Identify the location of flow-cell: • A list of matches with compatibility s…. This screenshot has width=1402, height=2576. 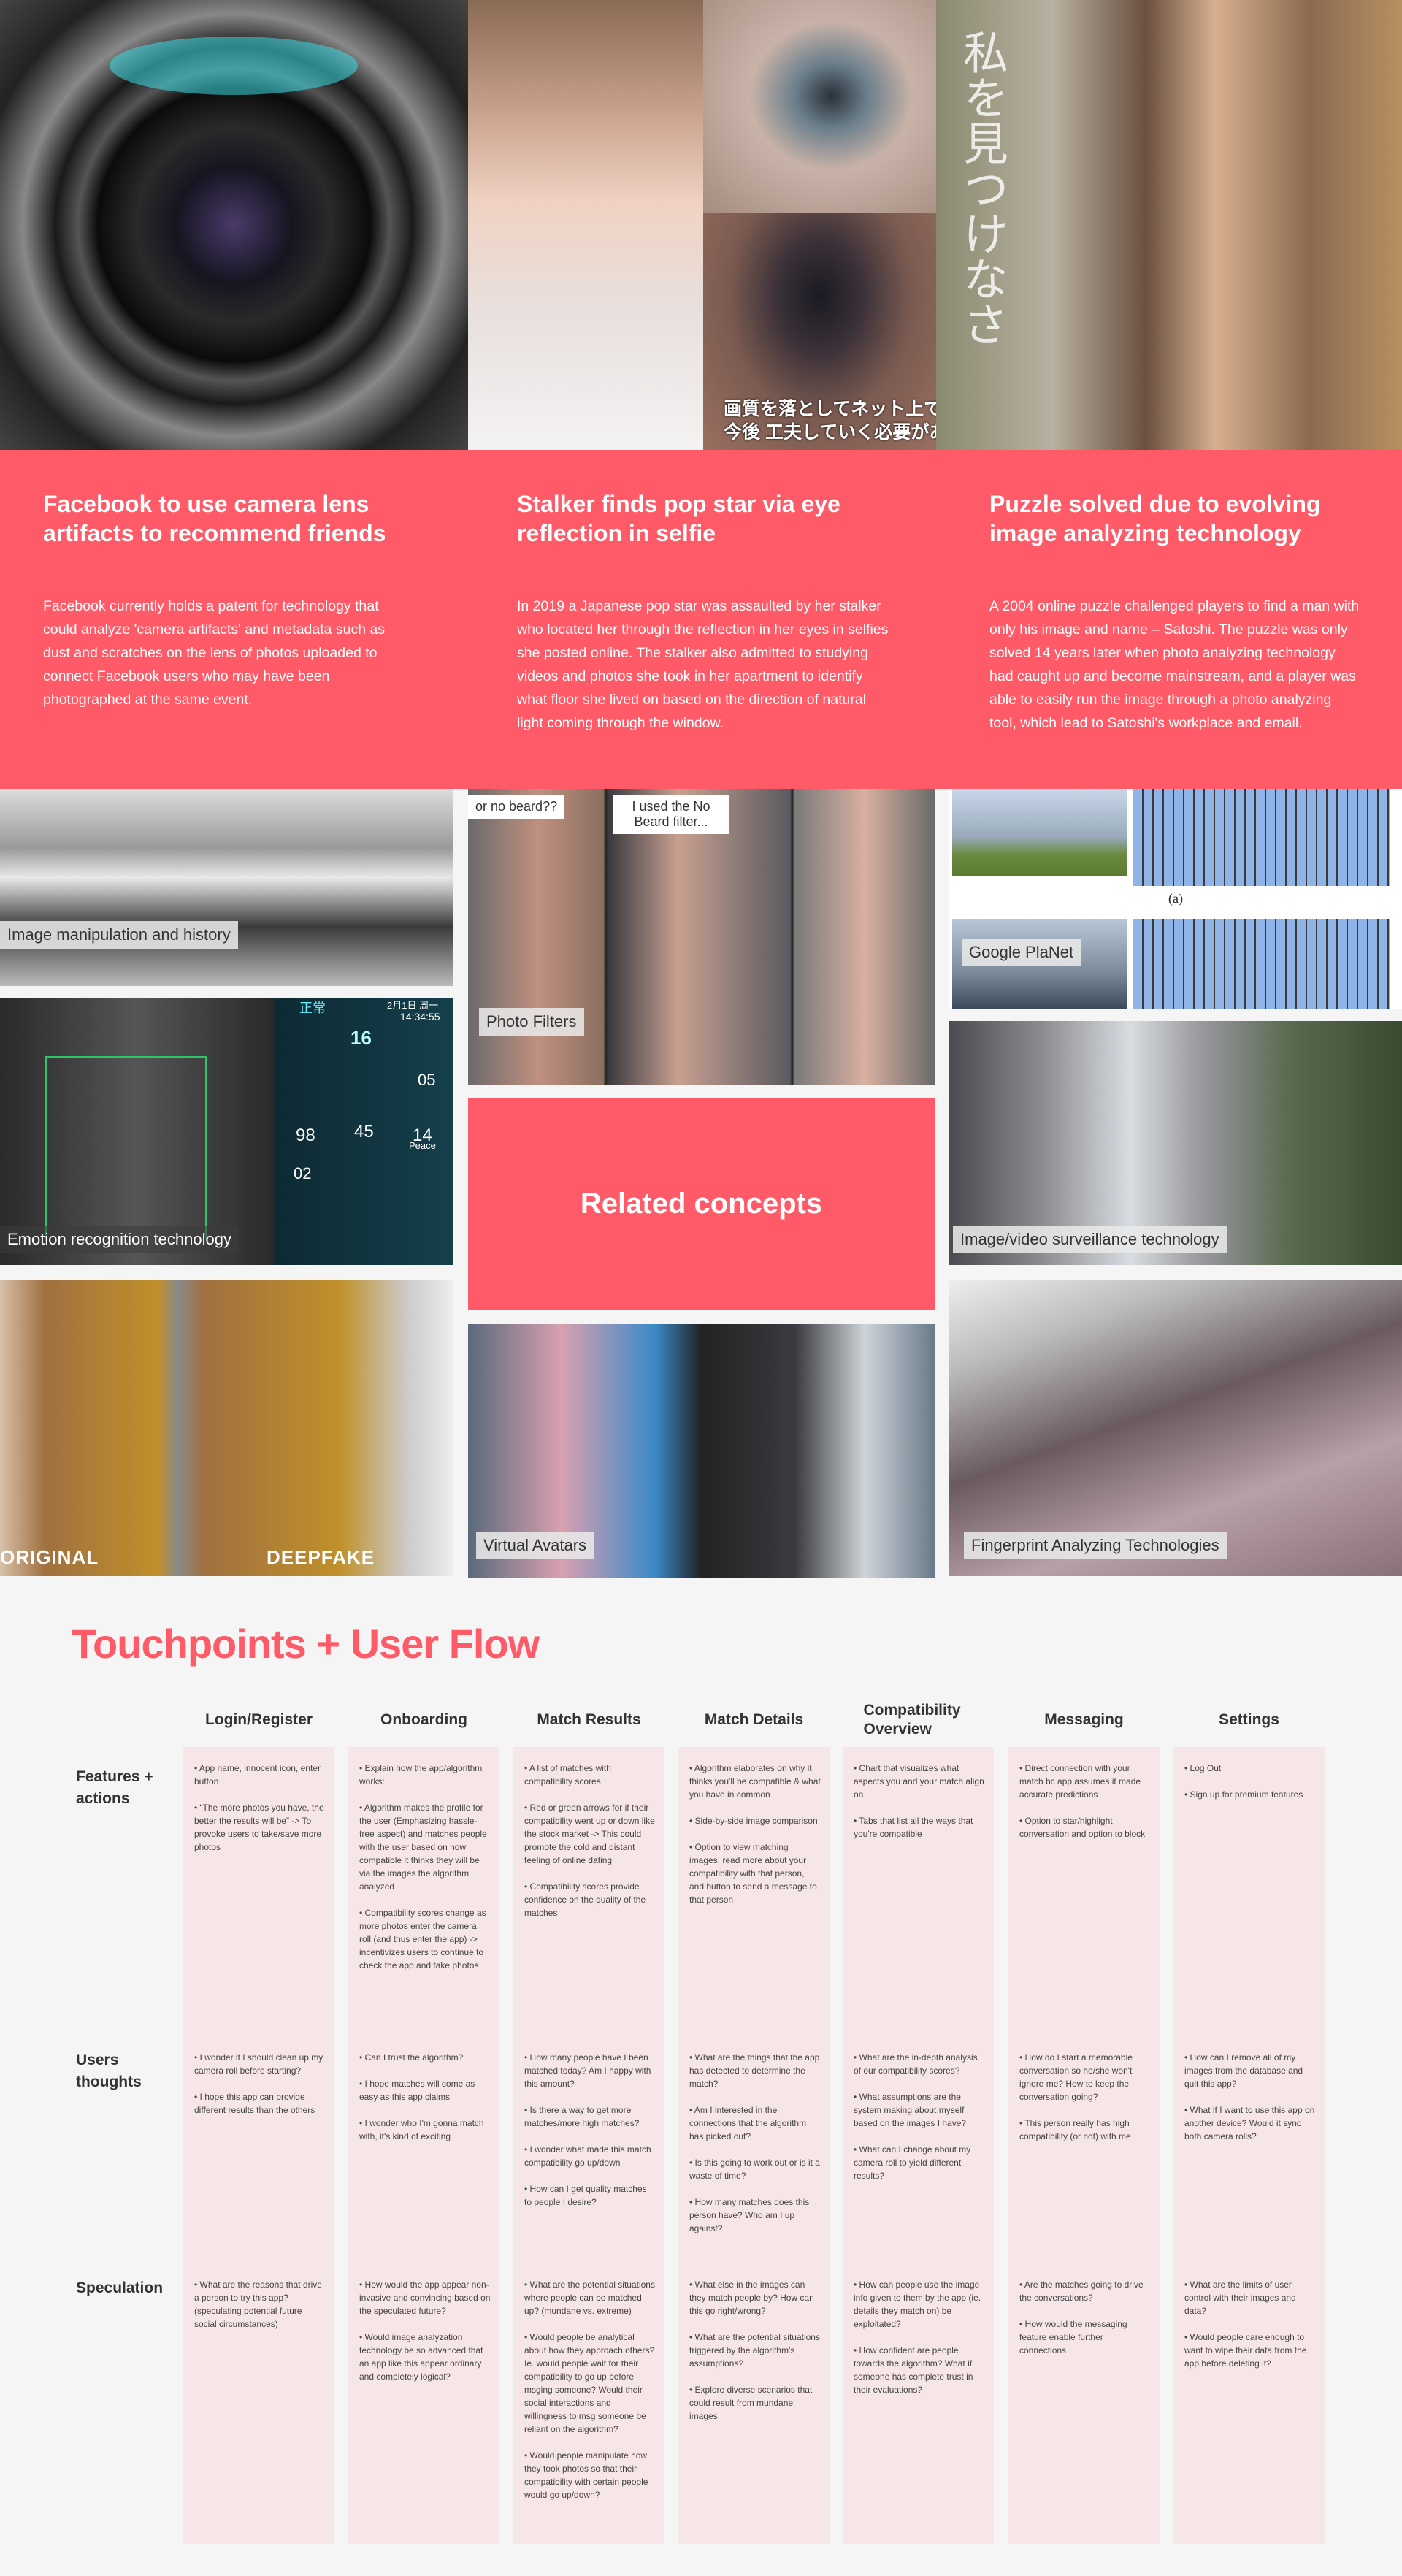
(590, 1847).